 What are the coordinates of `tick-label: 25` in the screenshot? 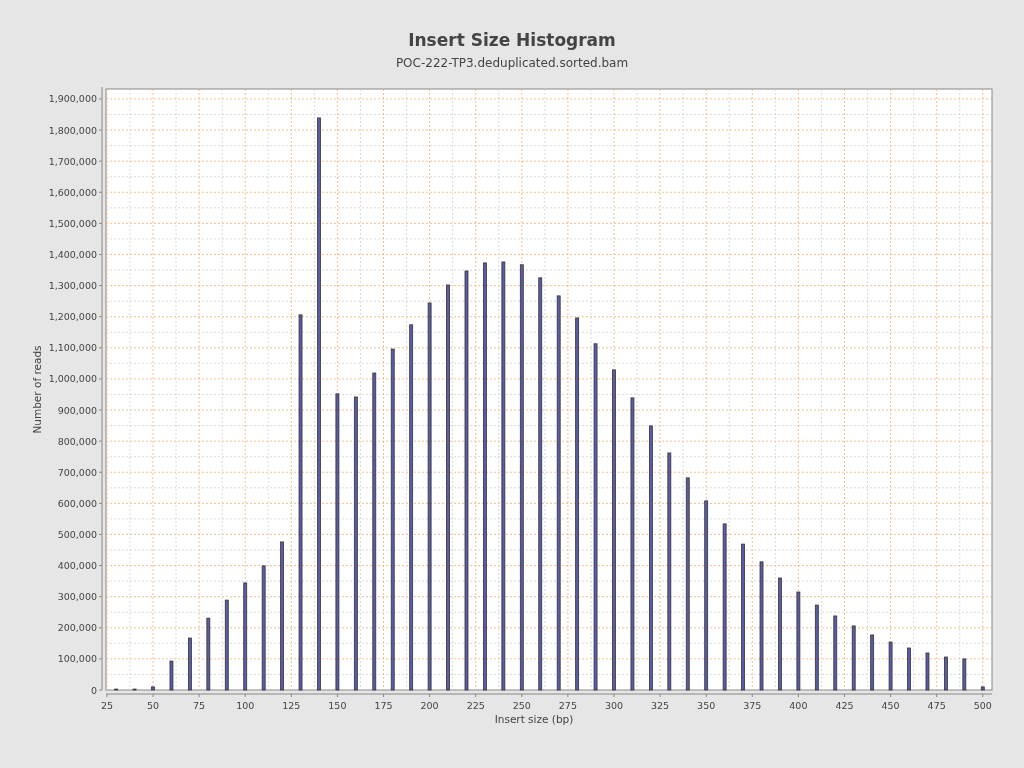 It's located at (106, 705).